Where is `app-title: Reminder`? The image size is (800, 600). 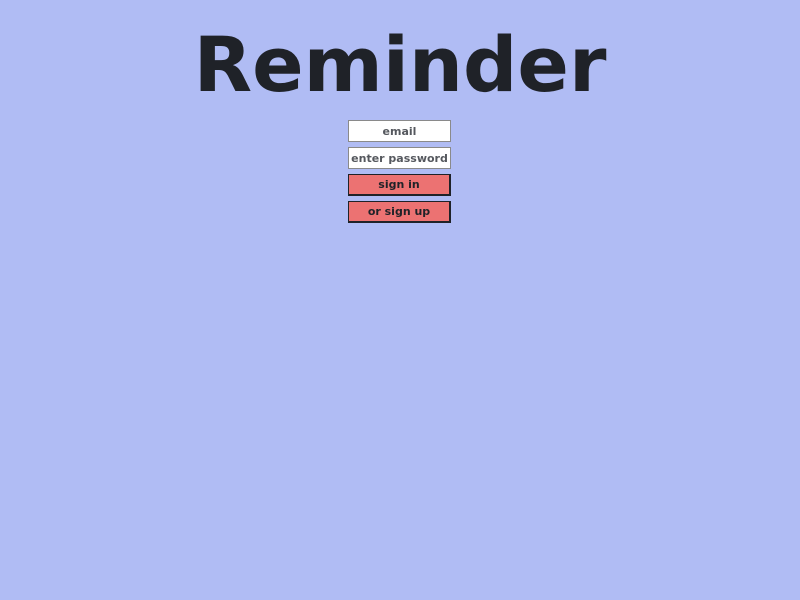
app-title: Reminder is located at coordinates (400, 64).